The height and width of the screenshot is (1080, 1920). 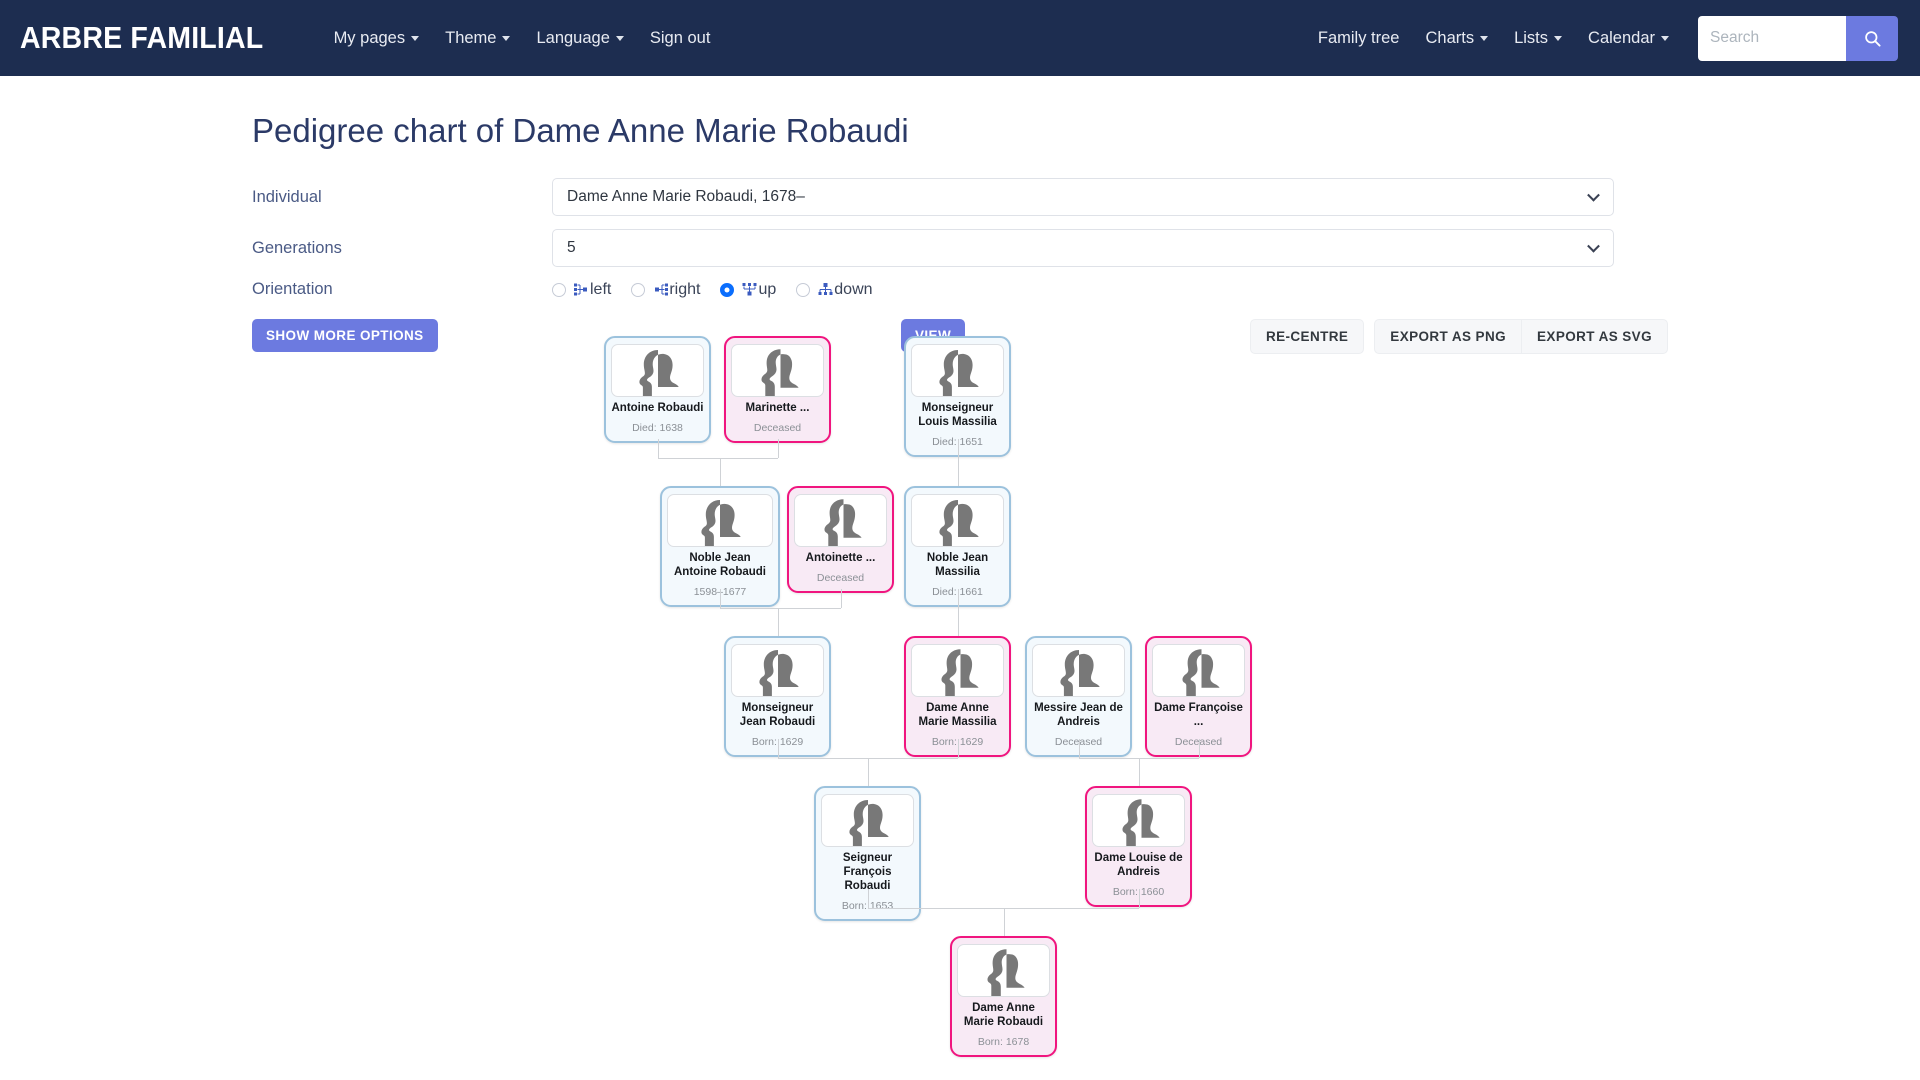 I want to click on chevron-down-icon, so click(x=1593, y=195).